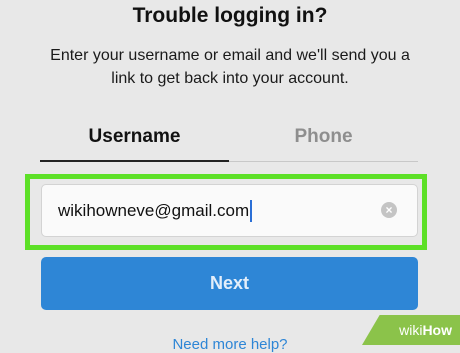 The width and height of the screenshot is (460, 353). What do you see at coordinates (230, 15) in the screenshot?
I see `page-title: Trouble logging in?` at bounding box center [230, 15].